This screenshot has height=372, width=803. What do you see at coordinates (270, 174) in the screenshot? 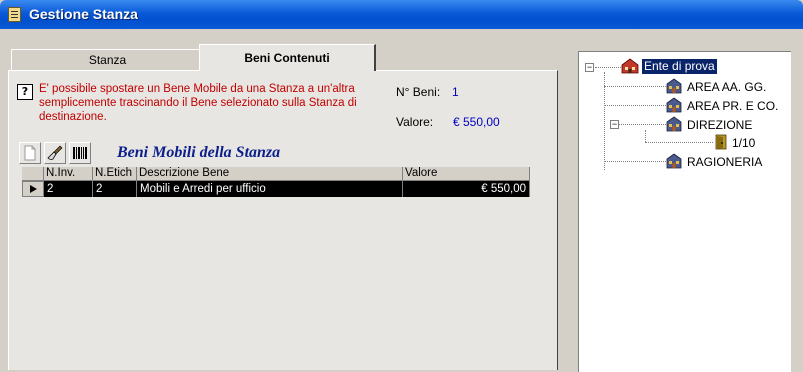
I see `column-header-descrizione: Descrizione Bene` at bounding box center [270, 174].